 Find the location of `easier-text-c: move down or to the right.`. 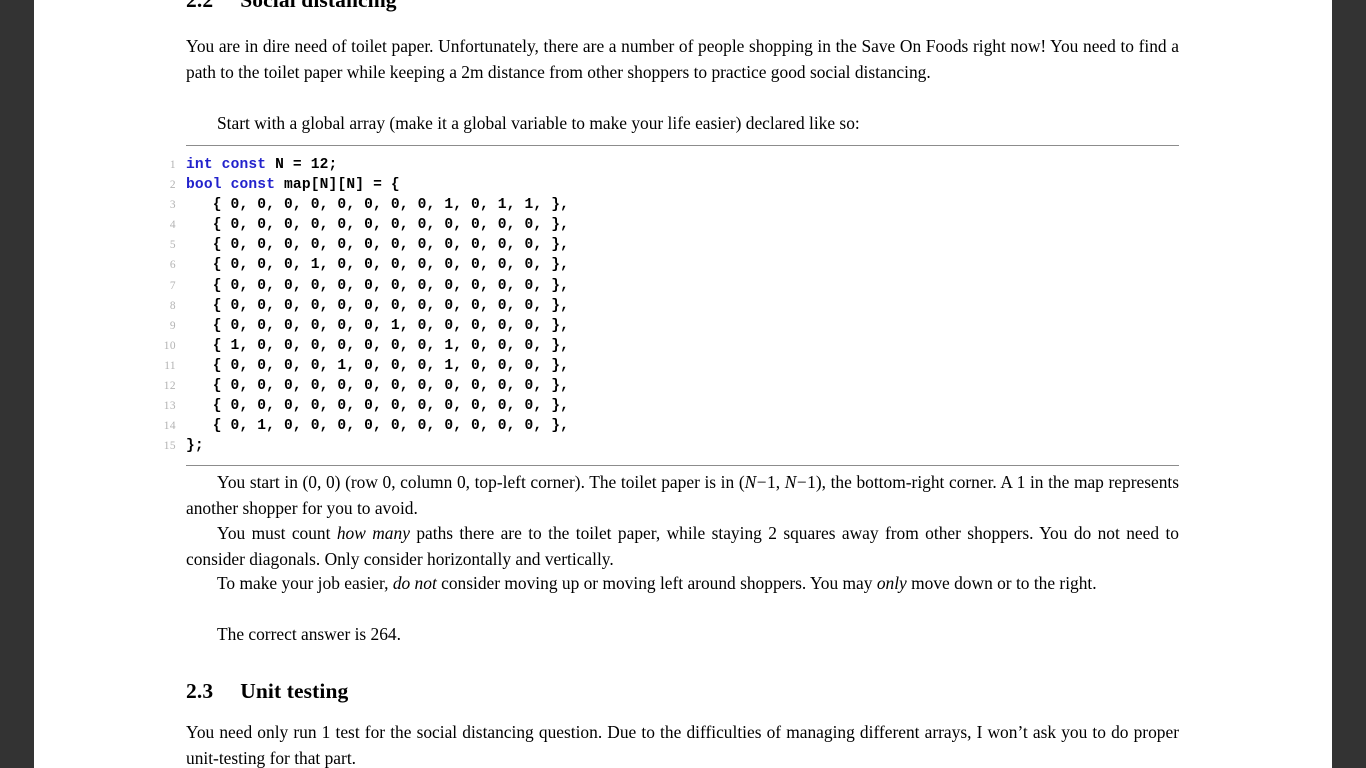

easier-text-c: move down or to the right. is located at coordinates (1001, 583).